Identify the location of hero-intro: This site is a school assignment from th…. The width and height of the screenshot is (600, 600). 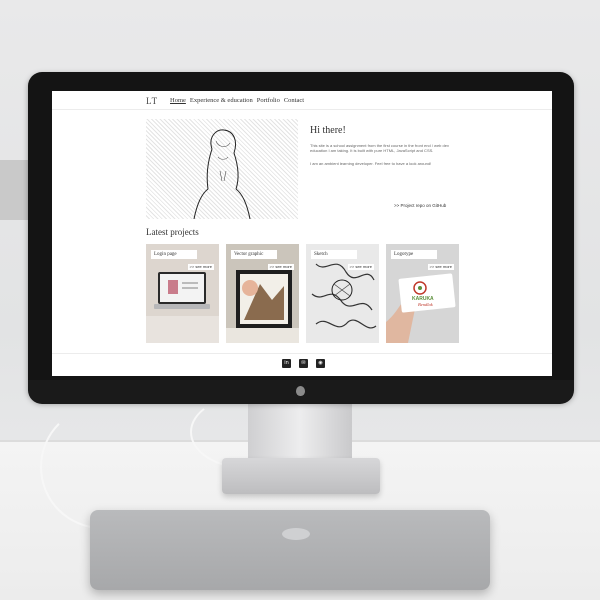
(385, 158).